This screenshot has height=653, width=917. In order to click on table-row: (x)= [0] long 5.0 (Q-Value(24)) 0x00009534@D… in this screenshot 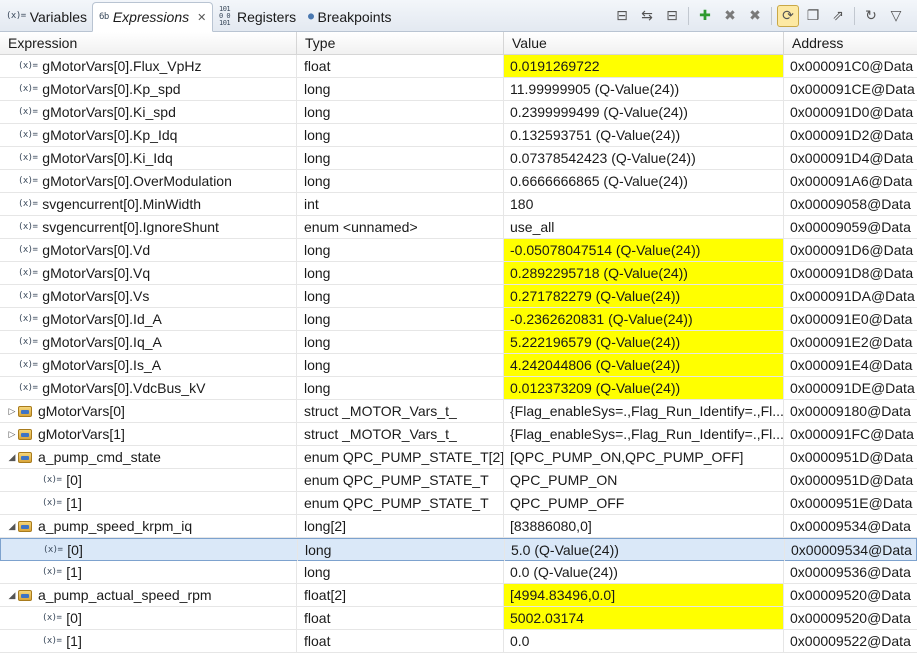, I will do `click(458, 549)`.